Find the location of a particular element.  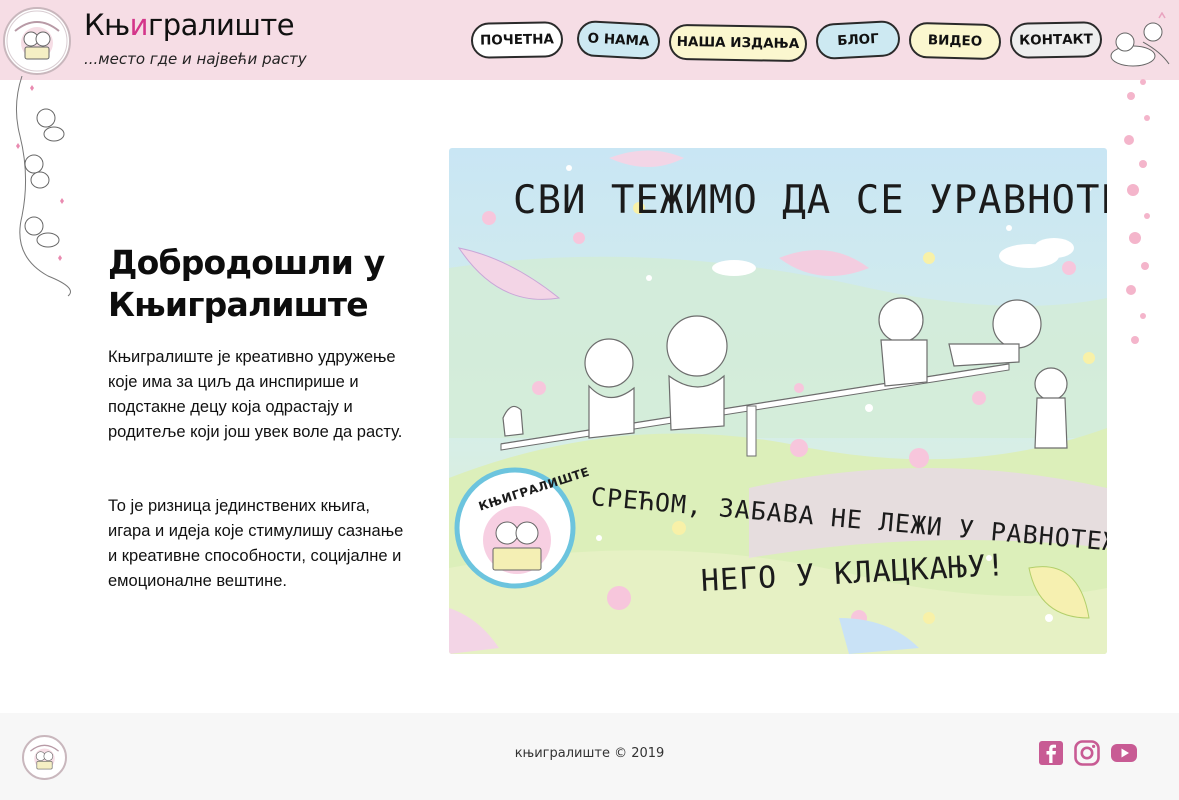

right-petals-decoration is located at coordinates (1137, 211).